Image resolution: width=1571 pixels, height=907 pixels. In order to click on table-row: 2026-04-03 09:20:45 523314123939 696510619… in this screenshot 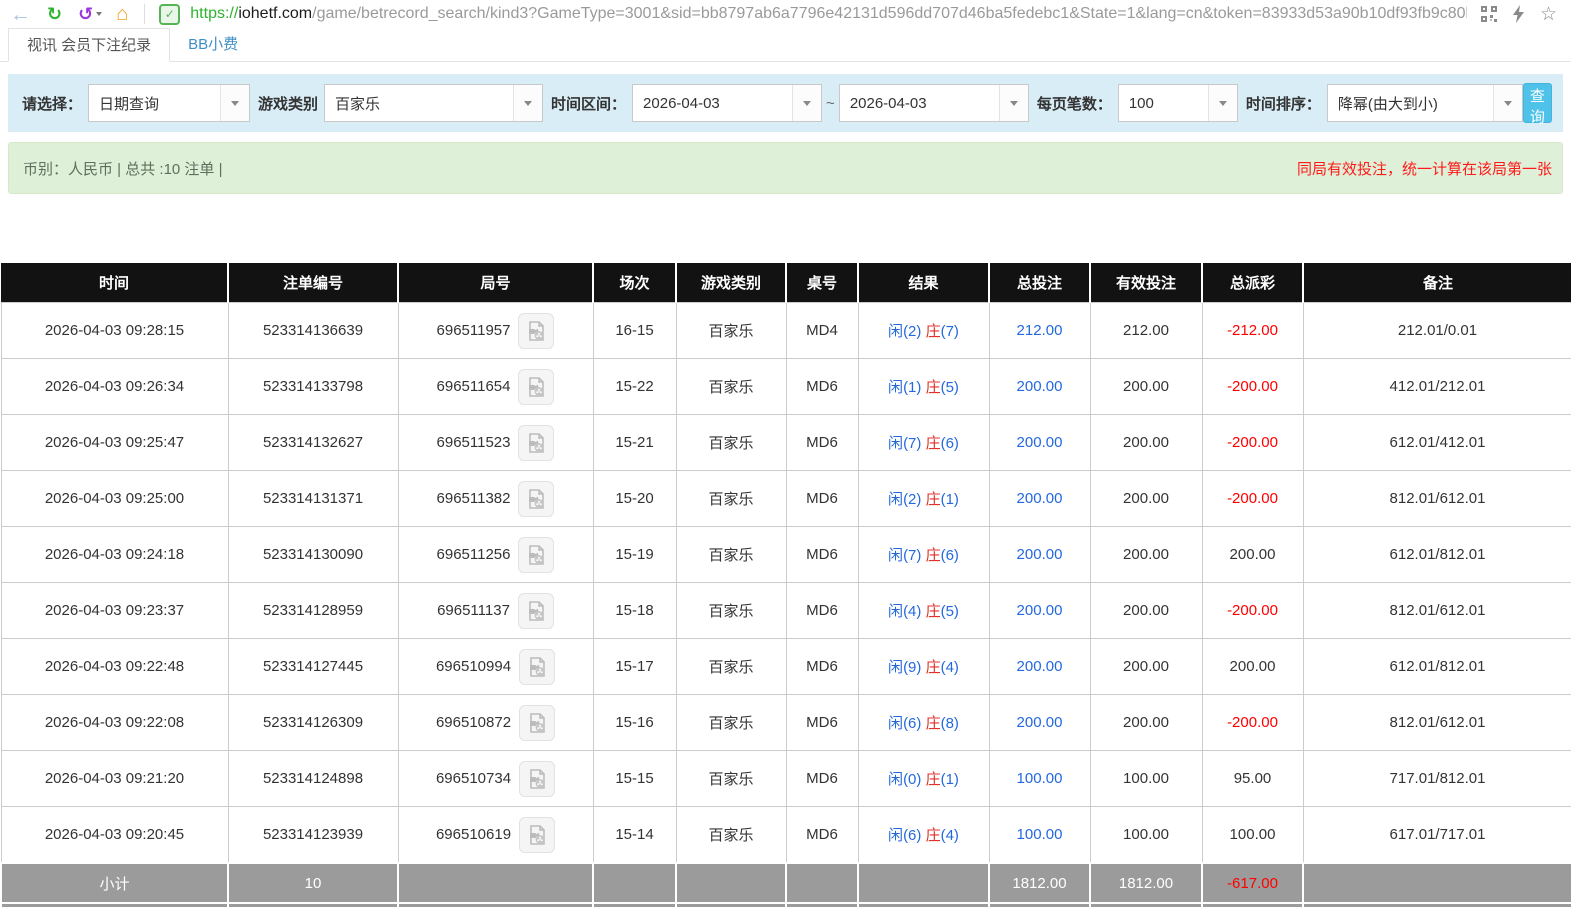, I will do `click(785, 835)`.